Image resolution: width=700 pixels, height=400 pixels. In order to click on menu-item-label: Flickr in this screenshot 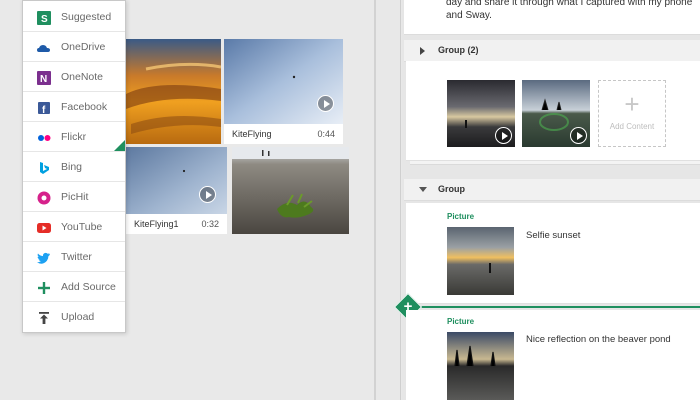, I will do `click(74, 137)`.